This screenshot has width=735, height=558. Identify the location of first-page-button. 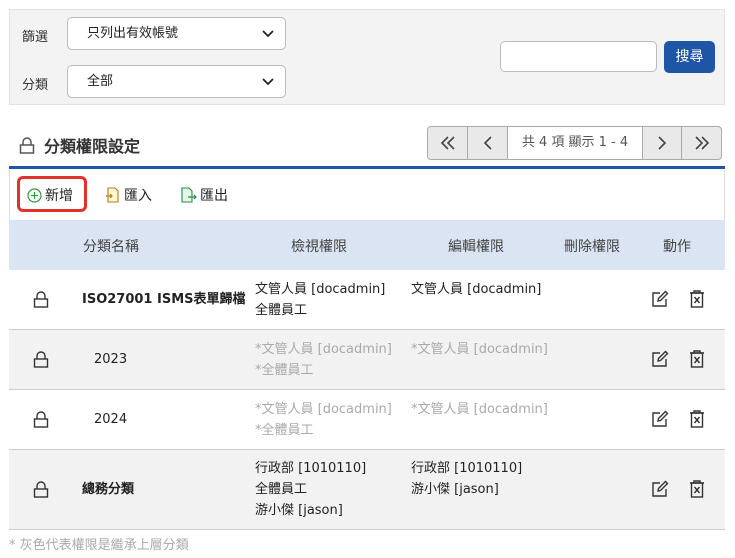
(447, 143).